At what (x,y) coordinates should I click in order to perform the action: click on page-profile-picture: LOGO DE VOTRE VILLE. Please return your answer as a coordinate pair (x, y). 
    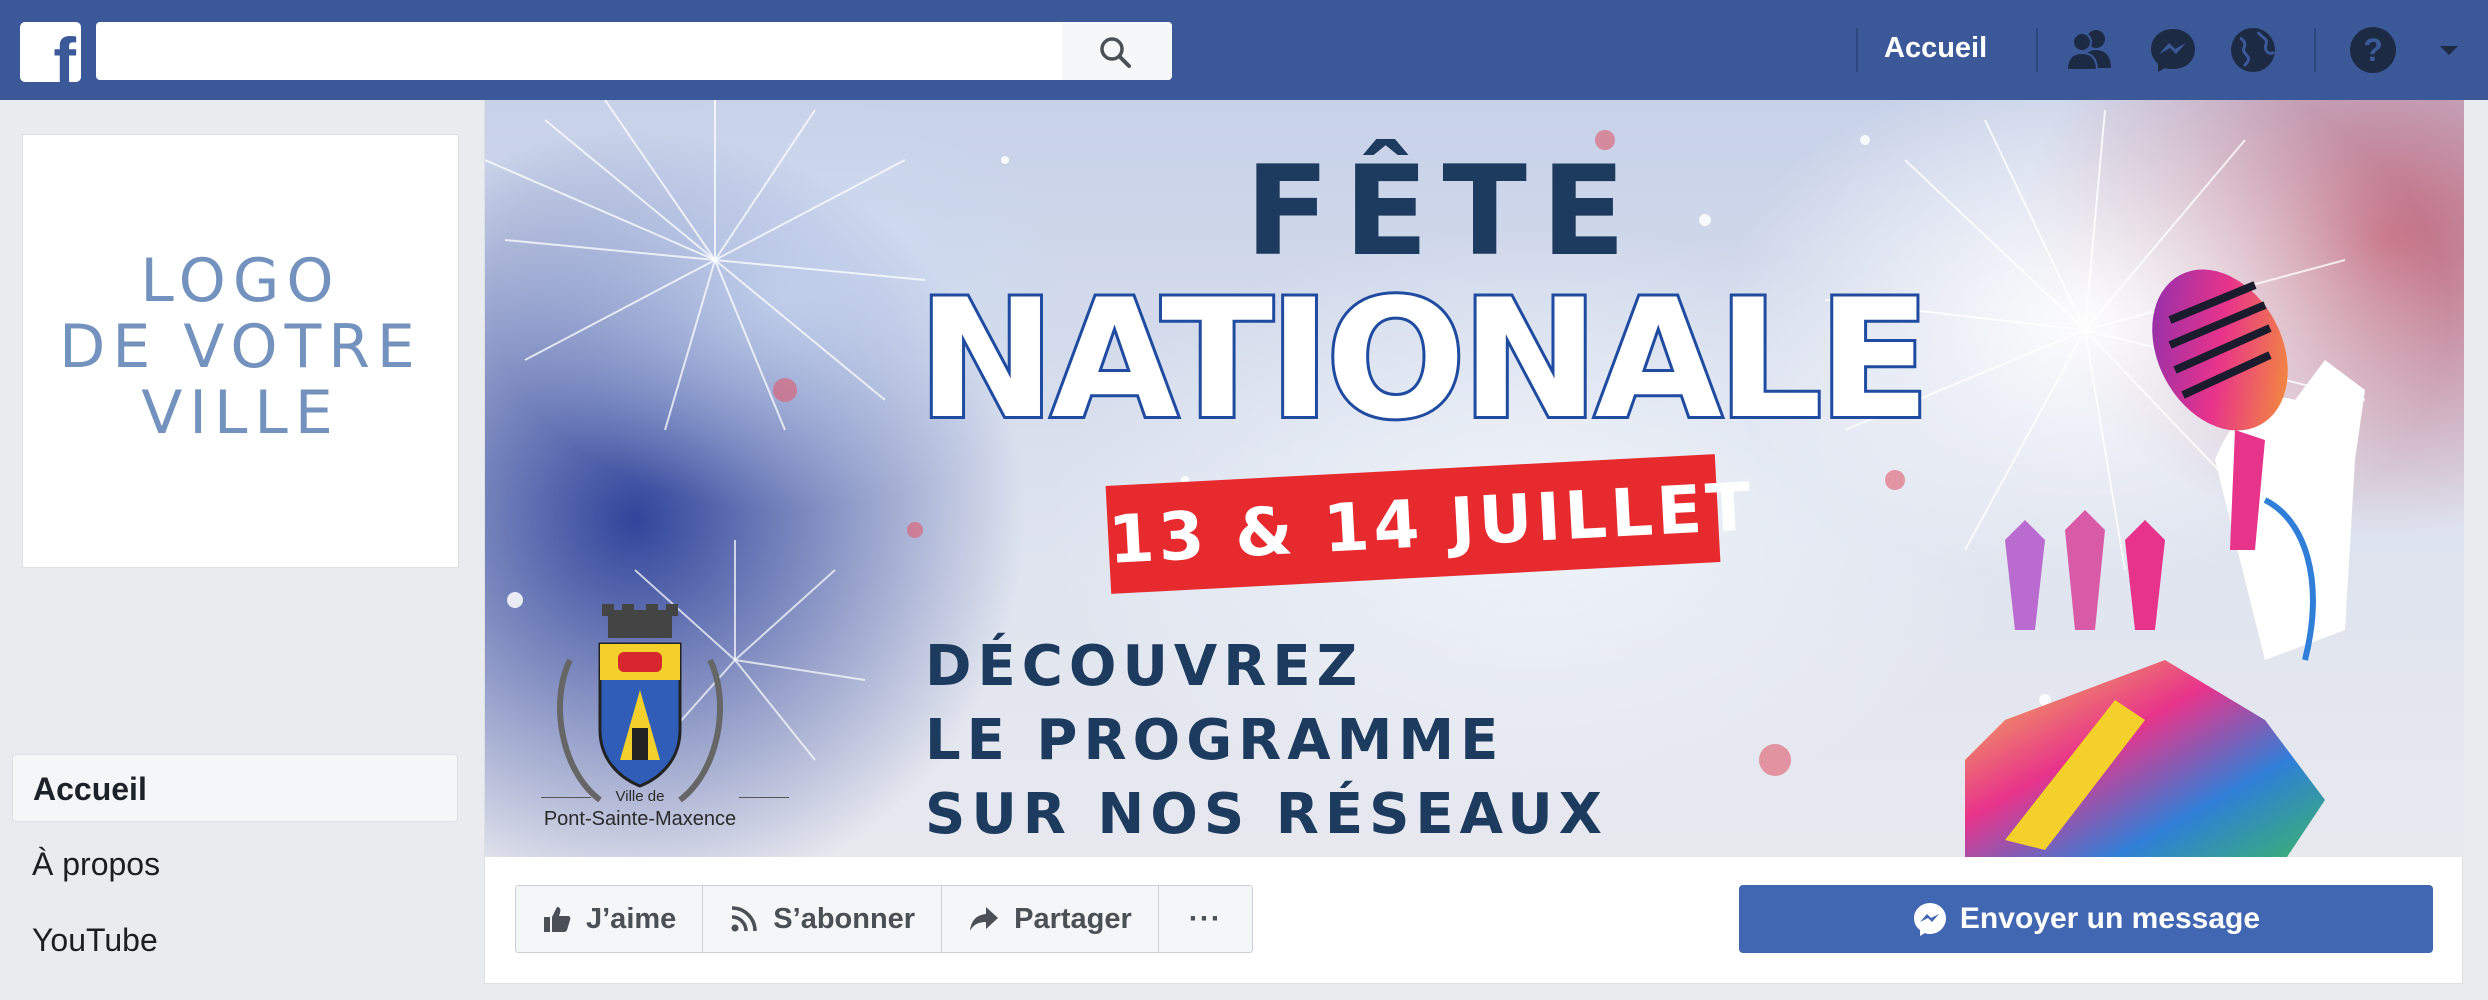
    Looking at the image, I should click on (240, 351).